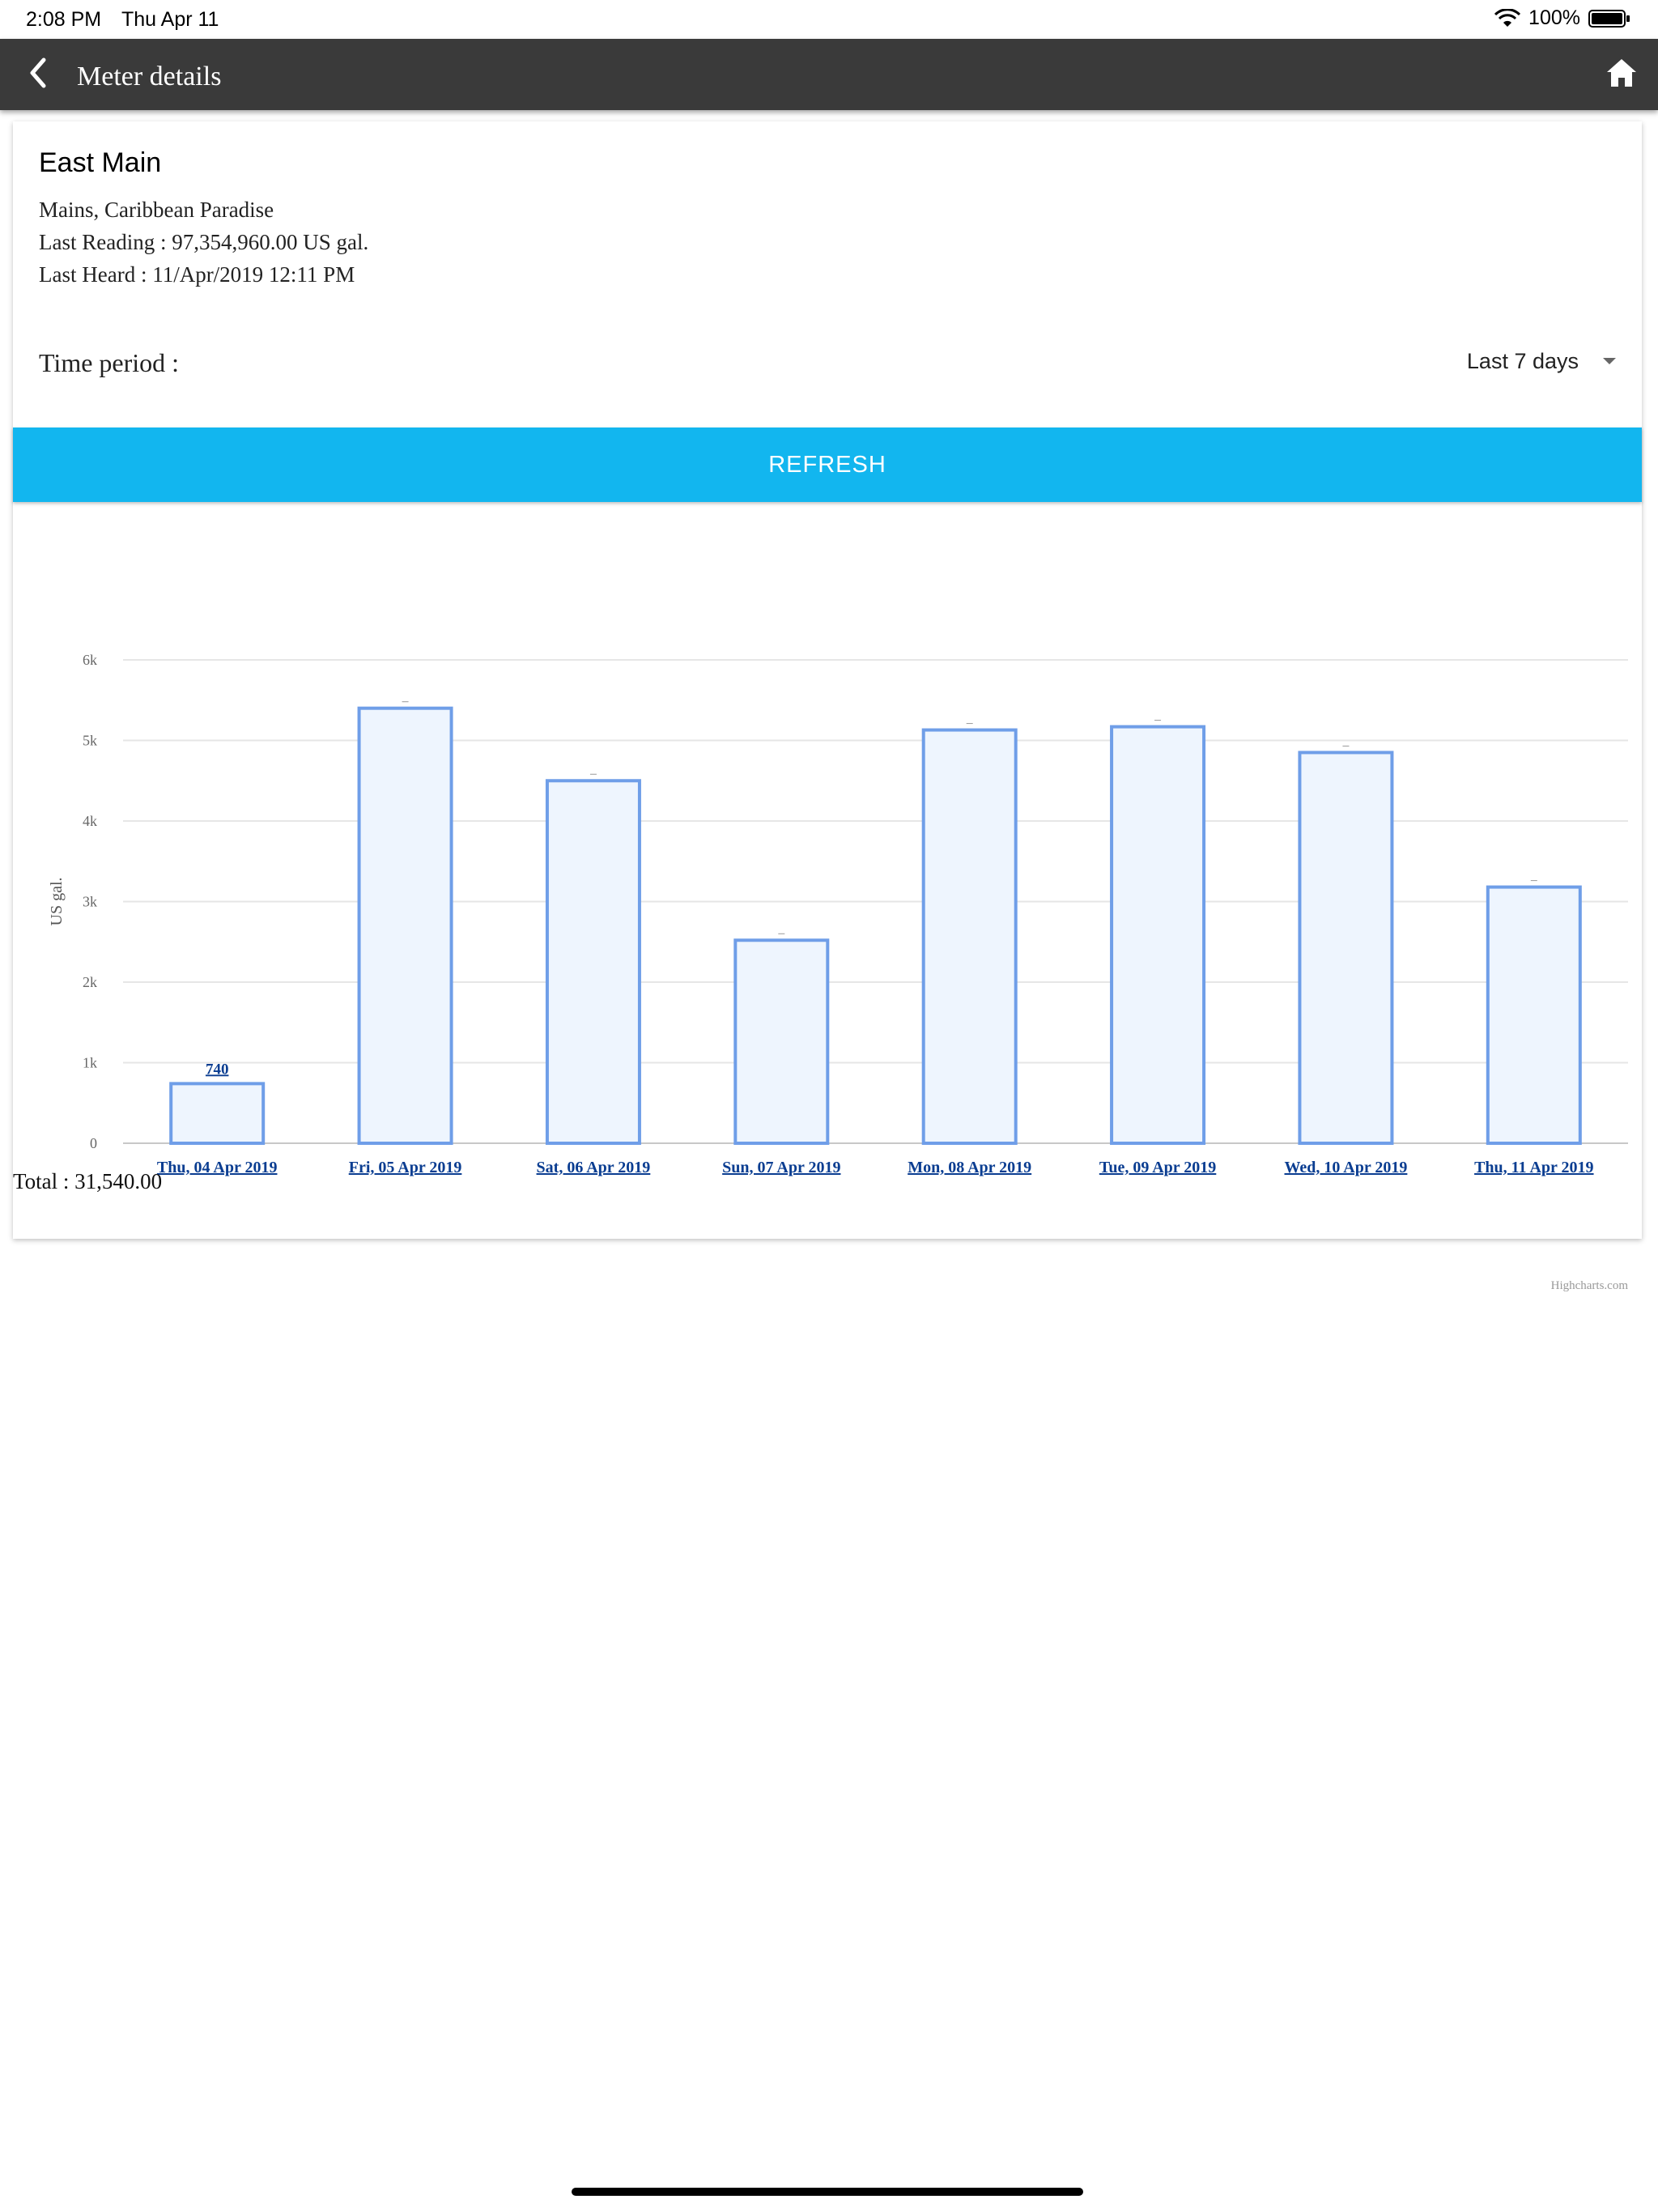 Image resolution: width=1658 pixels, height=2212 pixels. What do you see at coordinates (64, 19) in the screenshot?
I see `status-time: 2:08 PM` at bounding box center [64, 19].